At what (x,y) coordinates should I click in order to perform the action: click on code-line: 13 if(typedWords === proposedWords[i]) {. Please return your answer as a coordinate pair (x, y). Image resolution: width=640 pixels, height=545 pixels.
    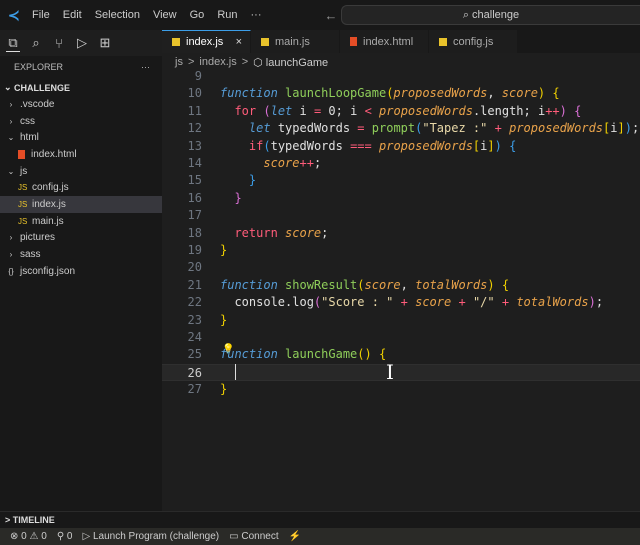
    Looking at the image, I should click on (401, 146).